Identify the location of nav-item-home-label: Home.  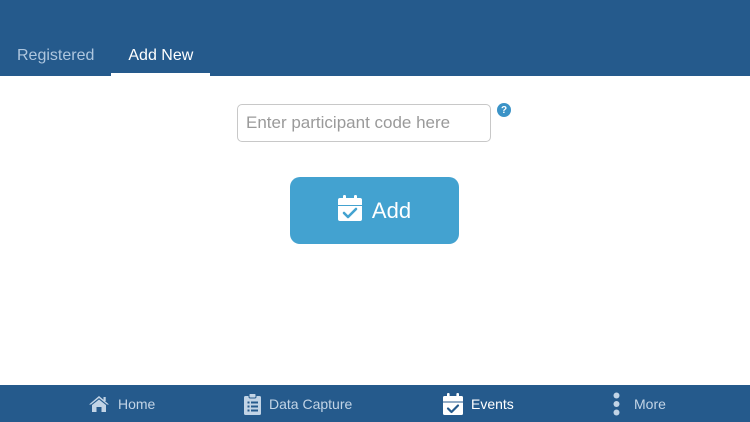
(137, 403).